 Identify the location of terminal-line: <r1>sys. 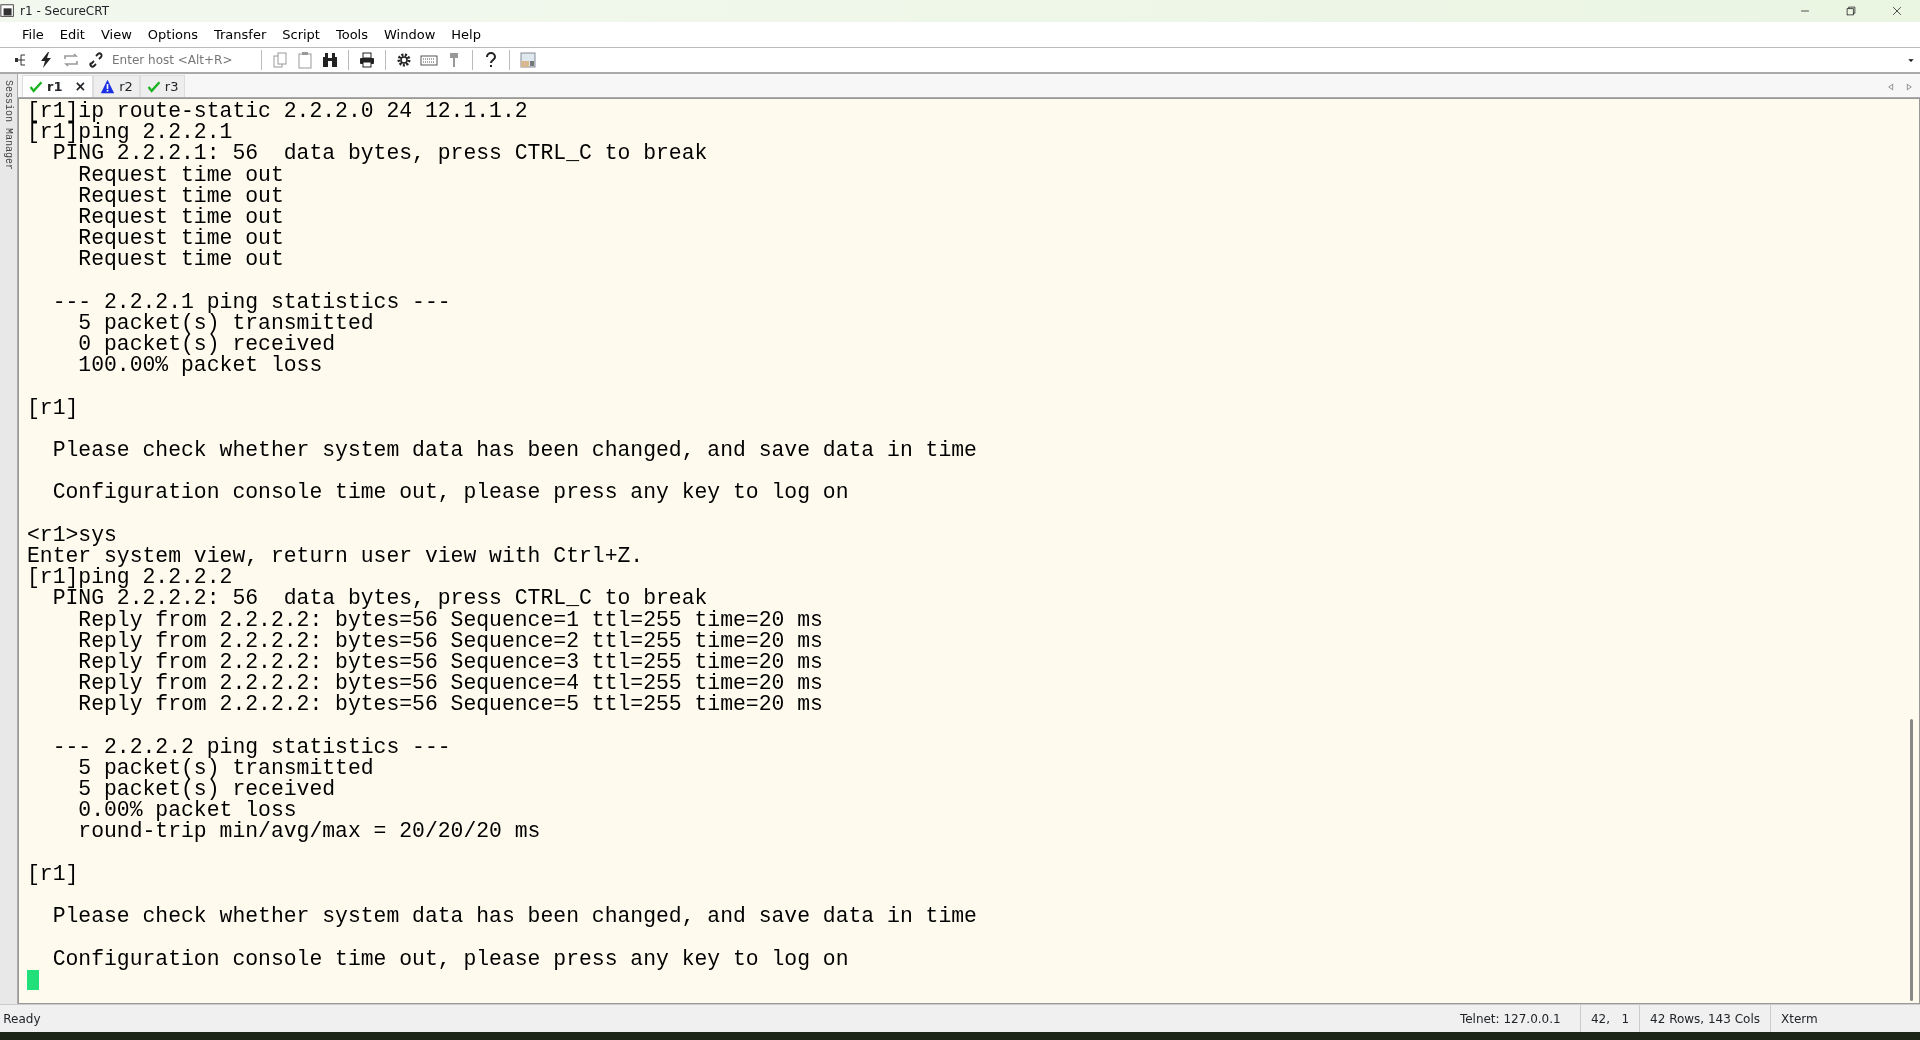
(72, 535).